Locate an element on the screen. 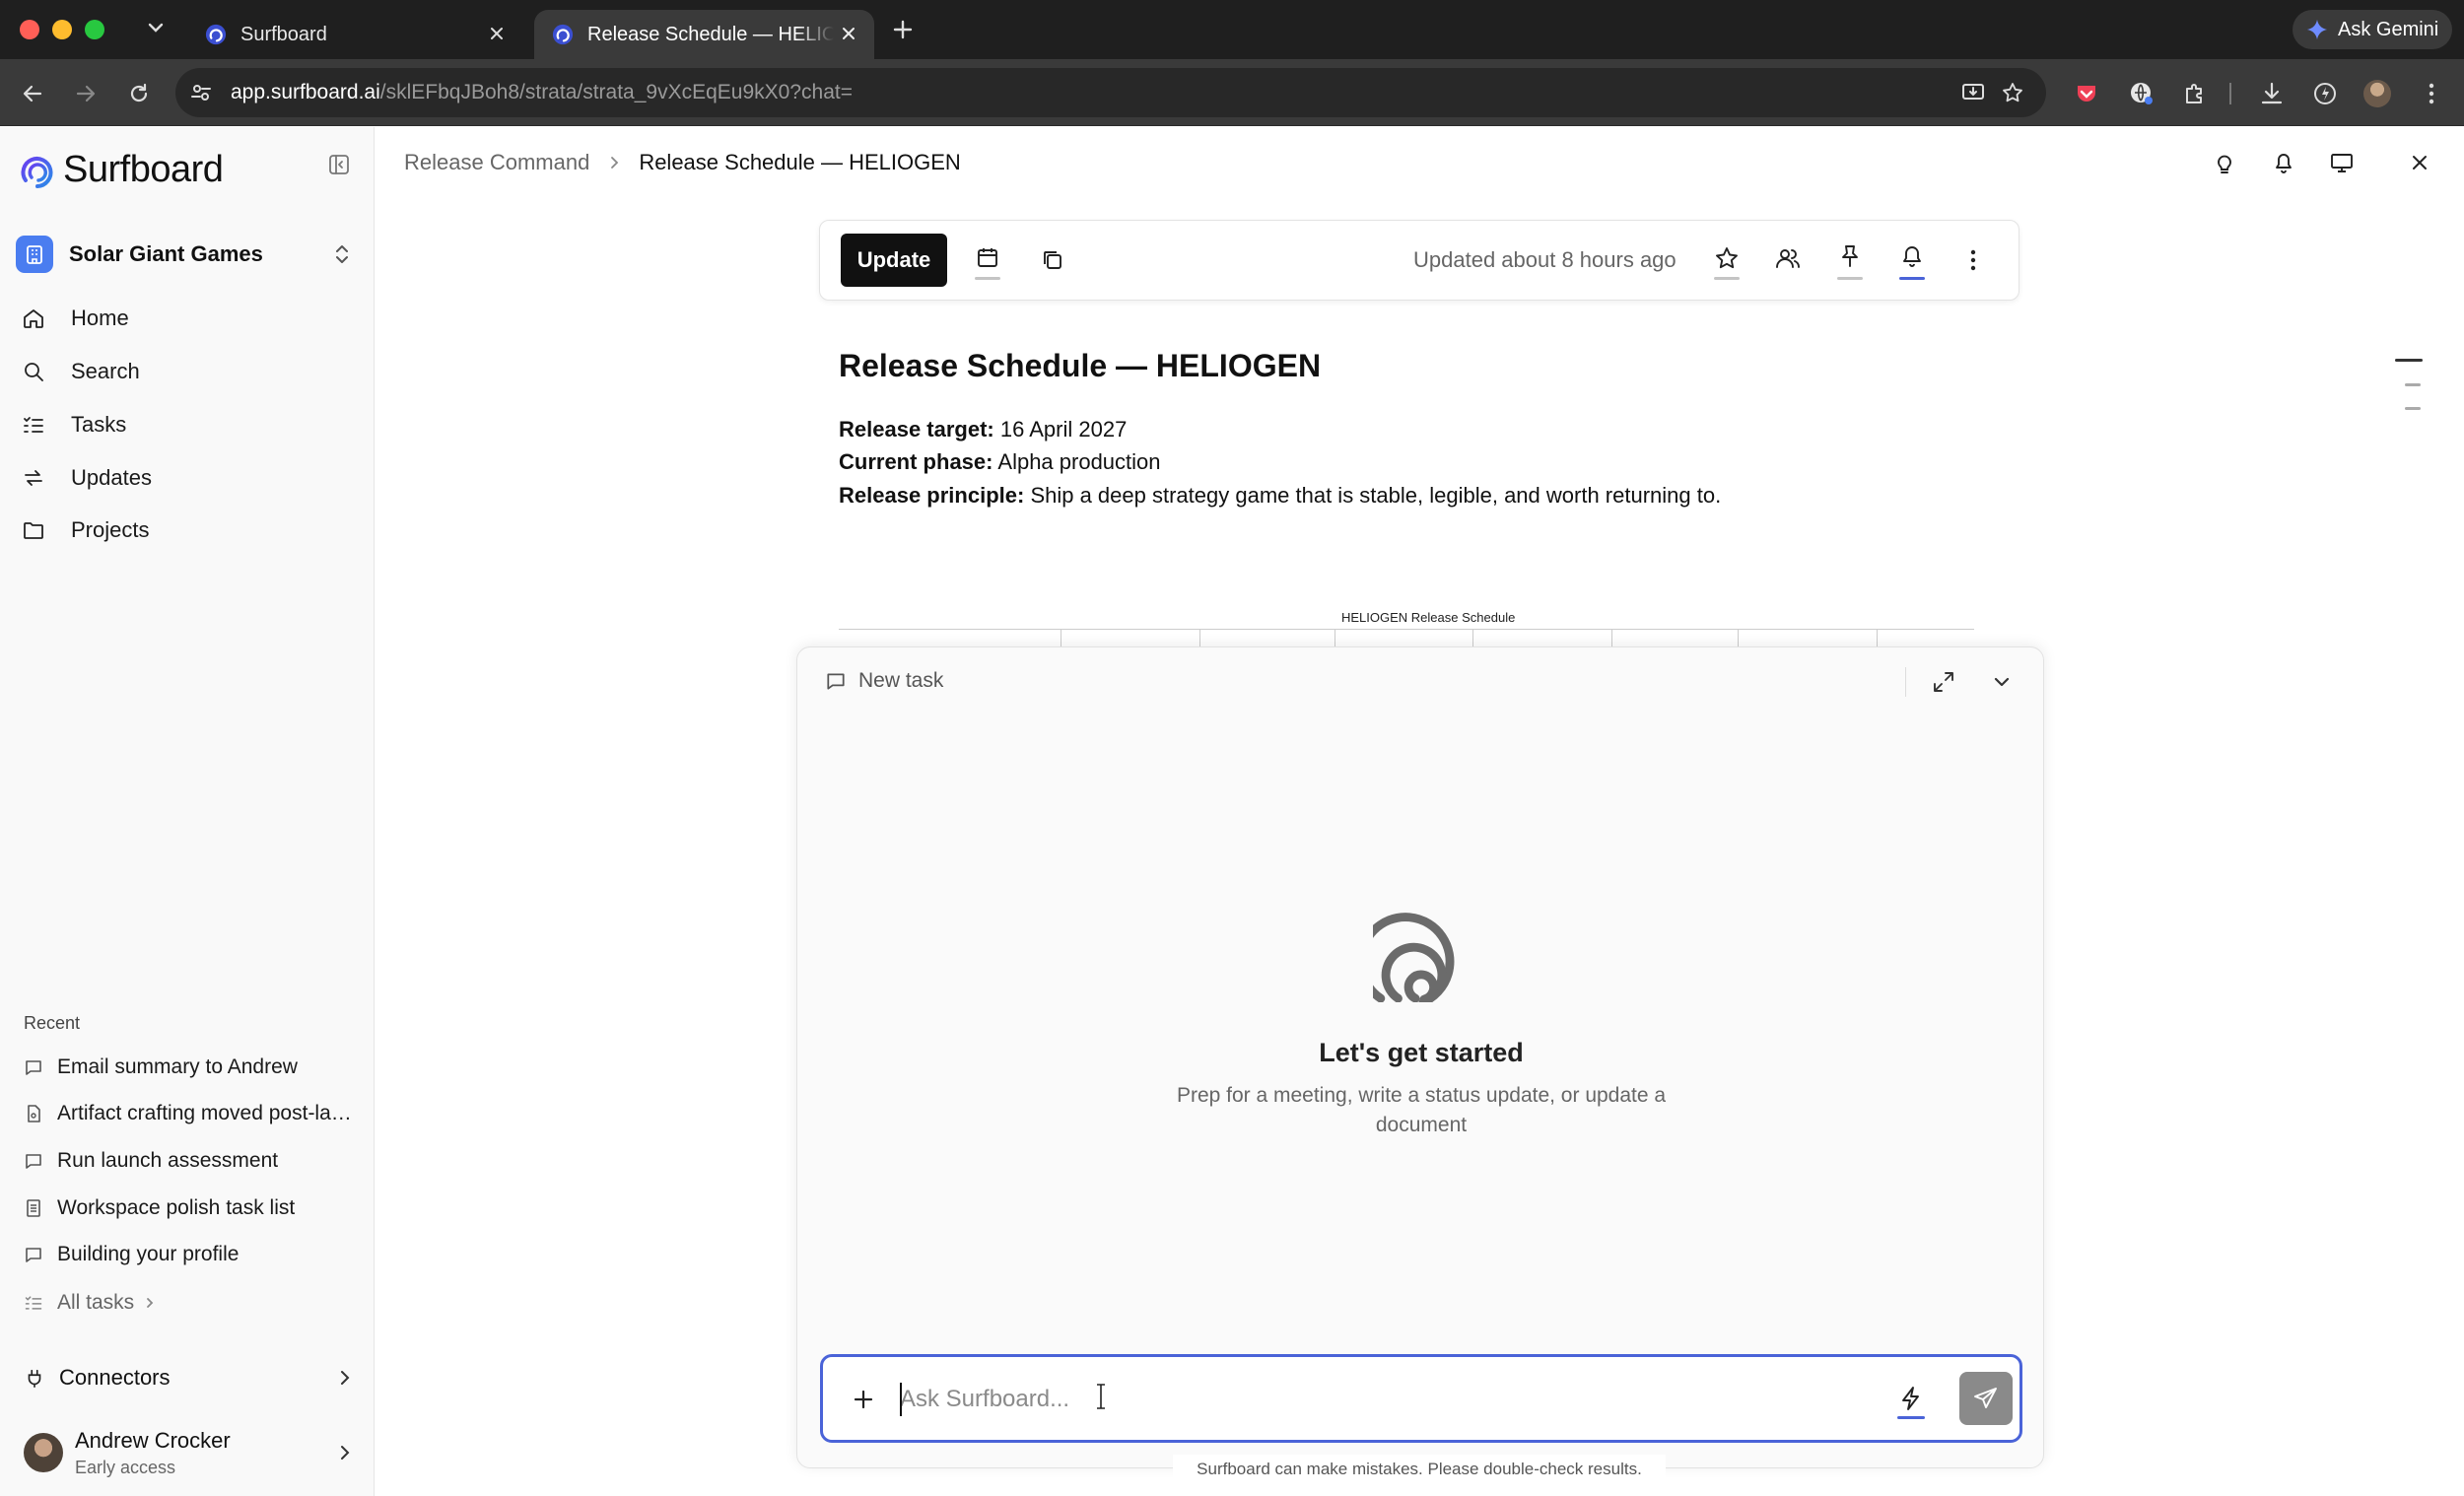  surfboard-logo: Surfboard is located at coordinates (121, 170).